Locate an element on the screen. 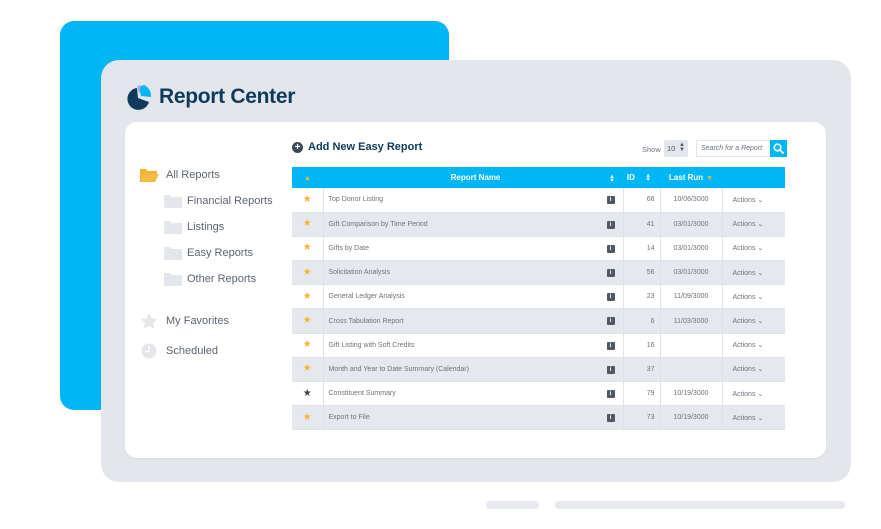  header-favorite-sort: ▲ is located at coordinates (307, 177).